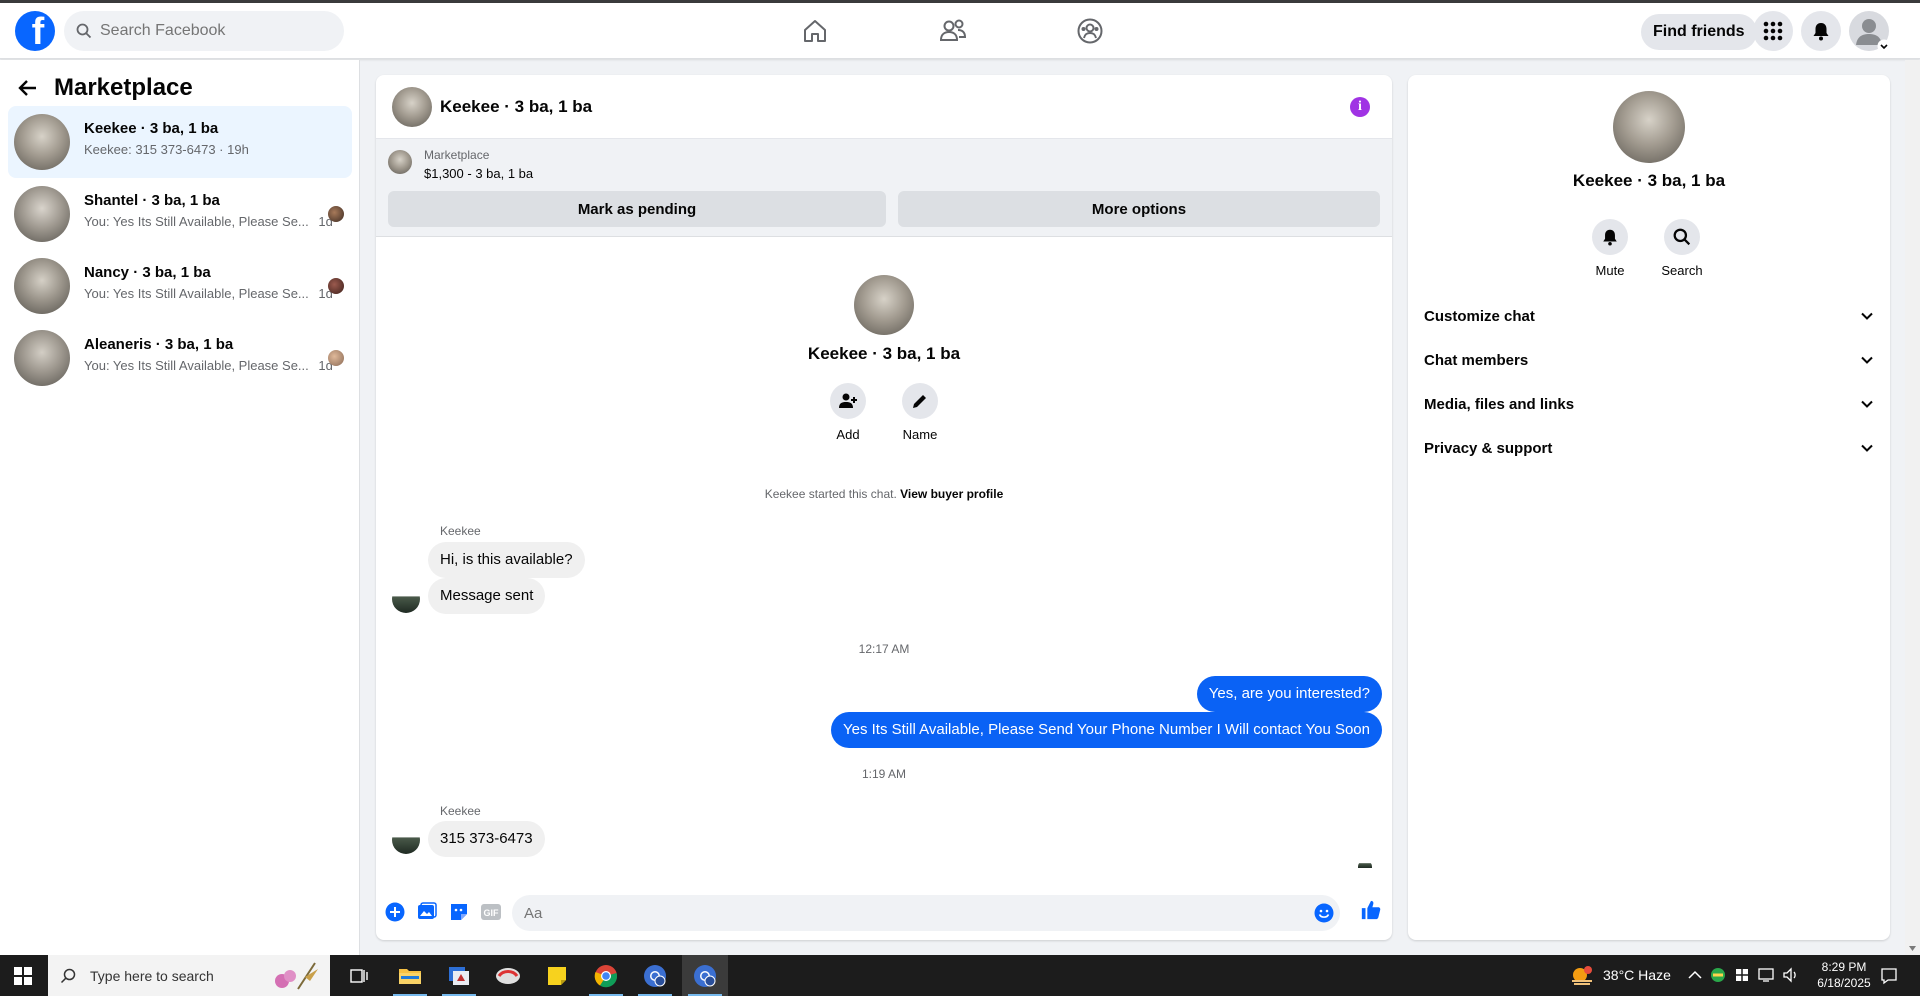 The height and width of the screenshot is (996, 1920). What do you see at coordinates (1791, 975) in the screenshot?
I see `volume-icon` at bounding box center [1791, 975].